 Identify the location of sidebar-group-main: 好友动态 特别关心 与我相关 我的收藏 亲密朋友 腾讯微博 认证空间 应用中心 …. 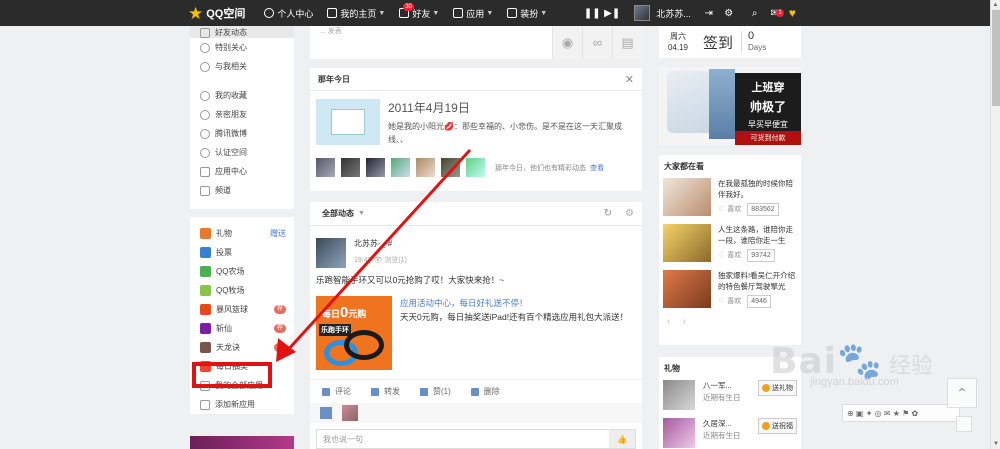
(242, 117).